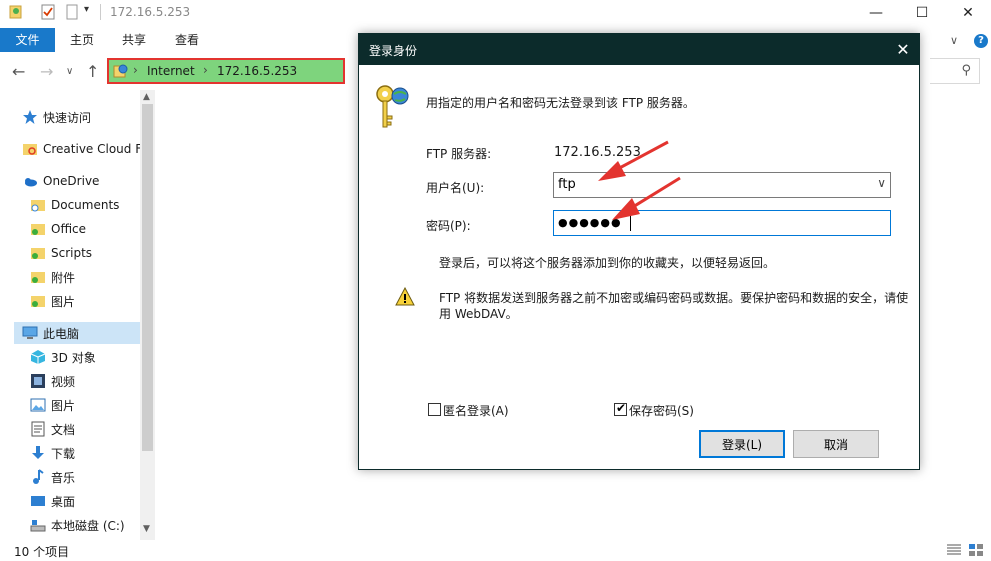 This screenshot has width=991, height=561. Describe the element at coordinates (38, 405) in the screenshot. I see `pictures-icon` at that location.